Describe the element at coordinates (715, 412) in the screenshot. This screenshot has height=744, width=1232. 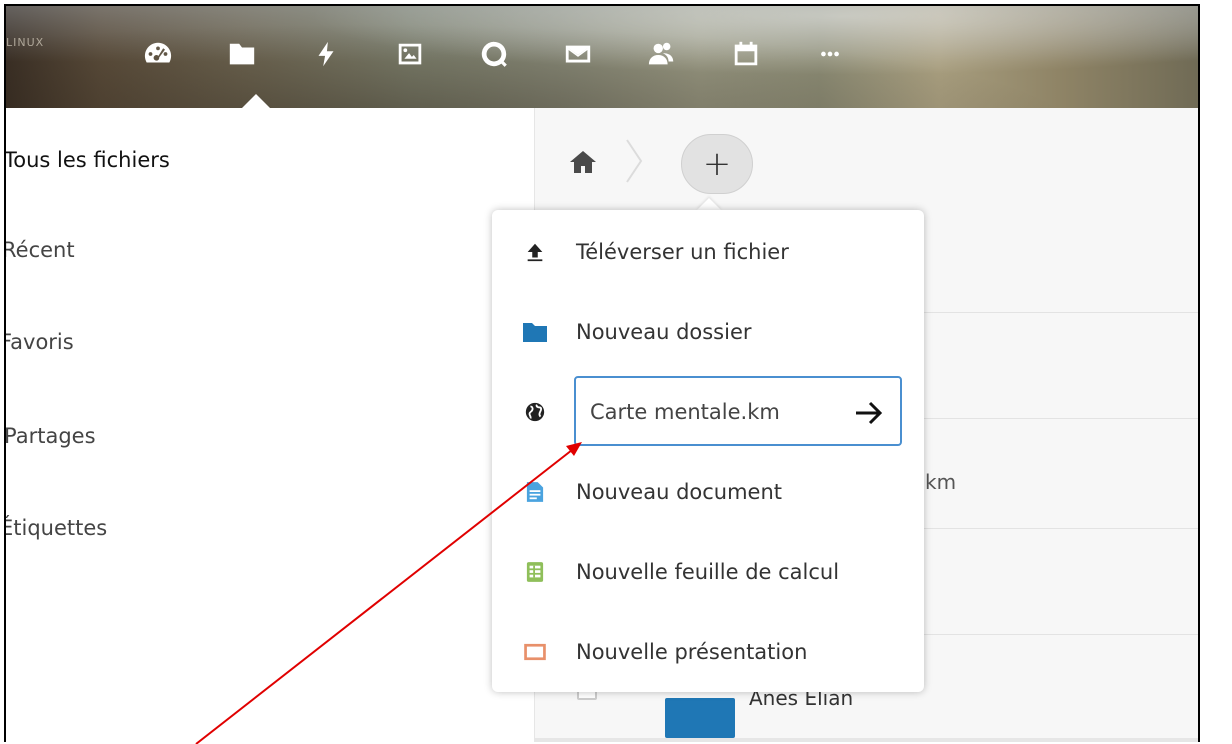
I see `new-file-name-input` at that location.